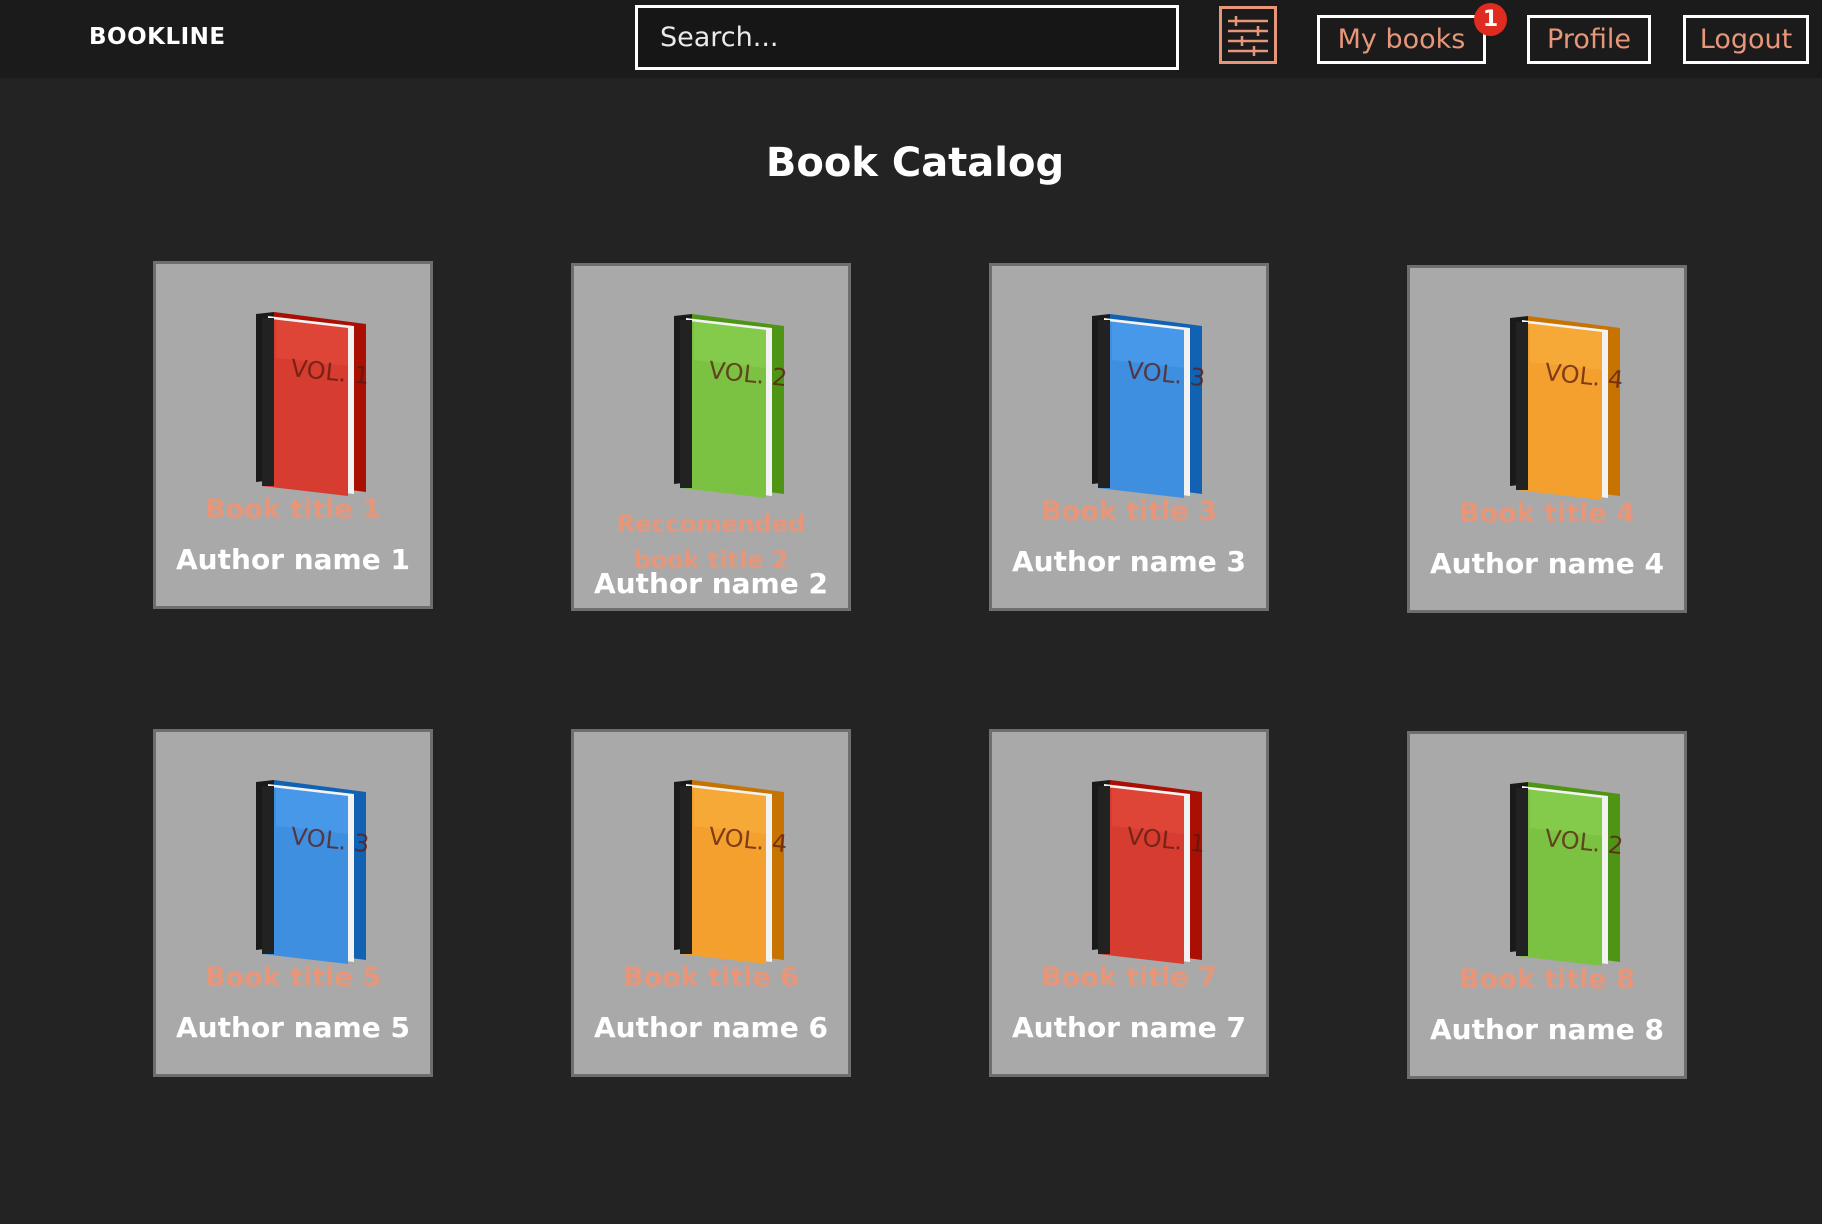  I want to click on book-card: VOL. 4 Book title 6 Author name 6, so click(711, 903).